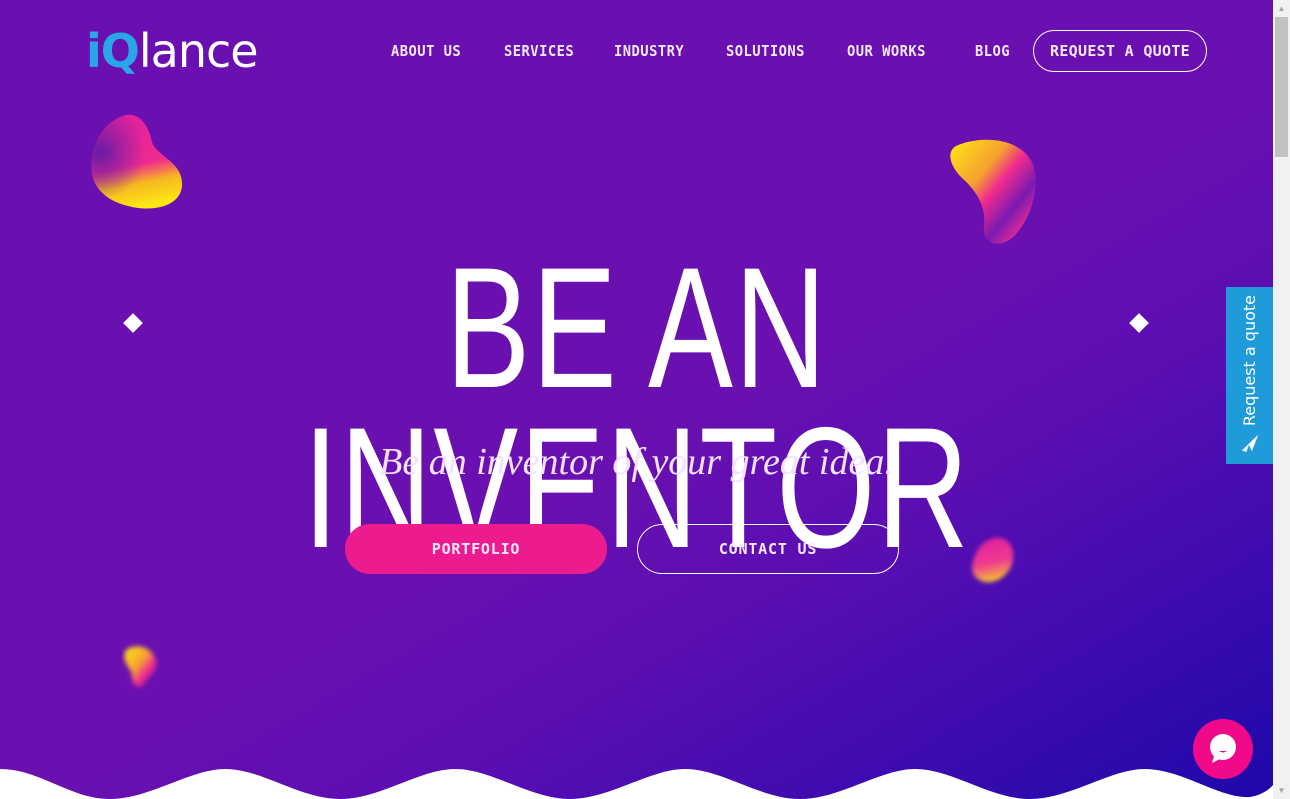  Describe the element at coordinates (649, 51) in the screenshot. I see `nav-item-industry: INDUSTRY` at that location.